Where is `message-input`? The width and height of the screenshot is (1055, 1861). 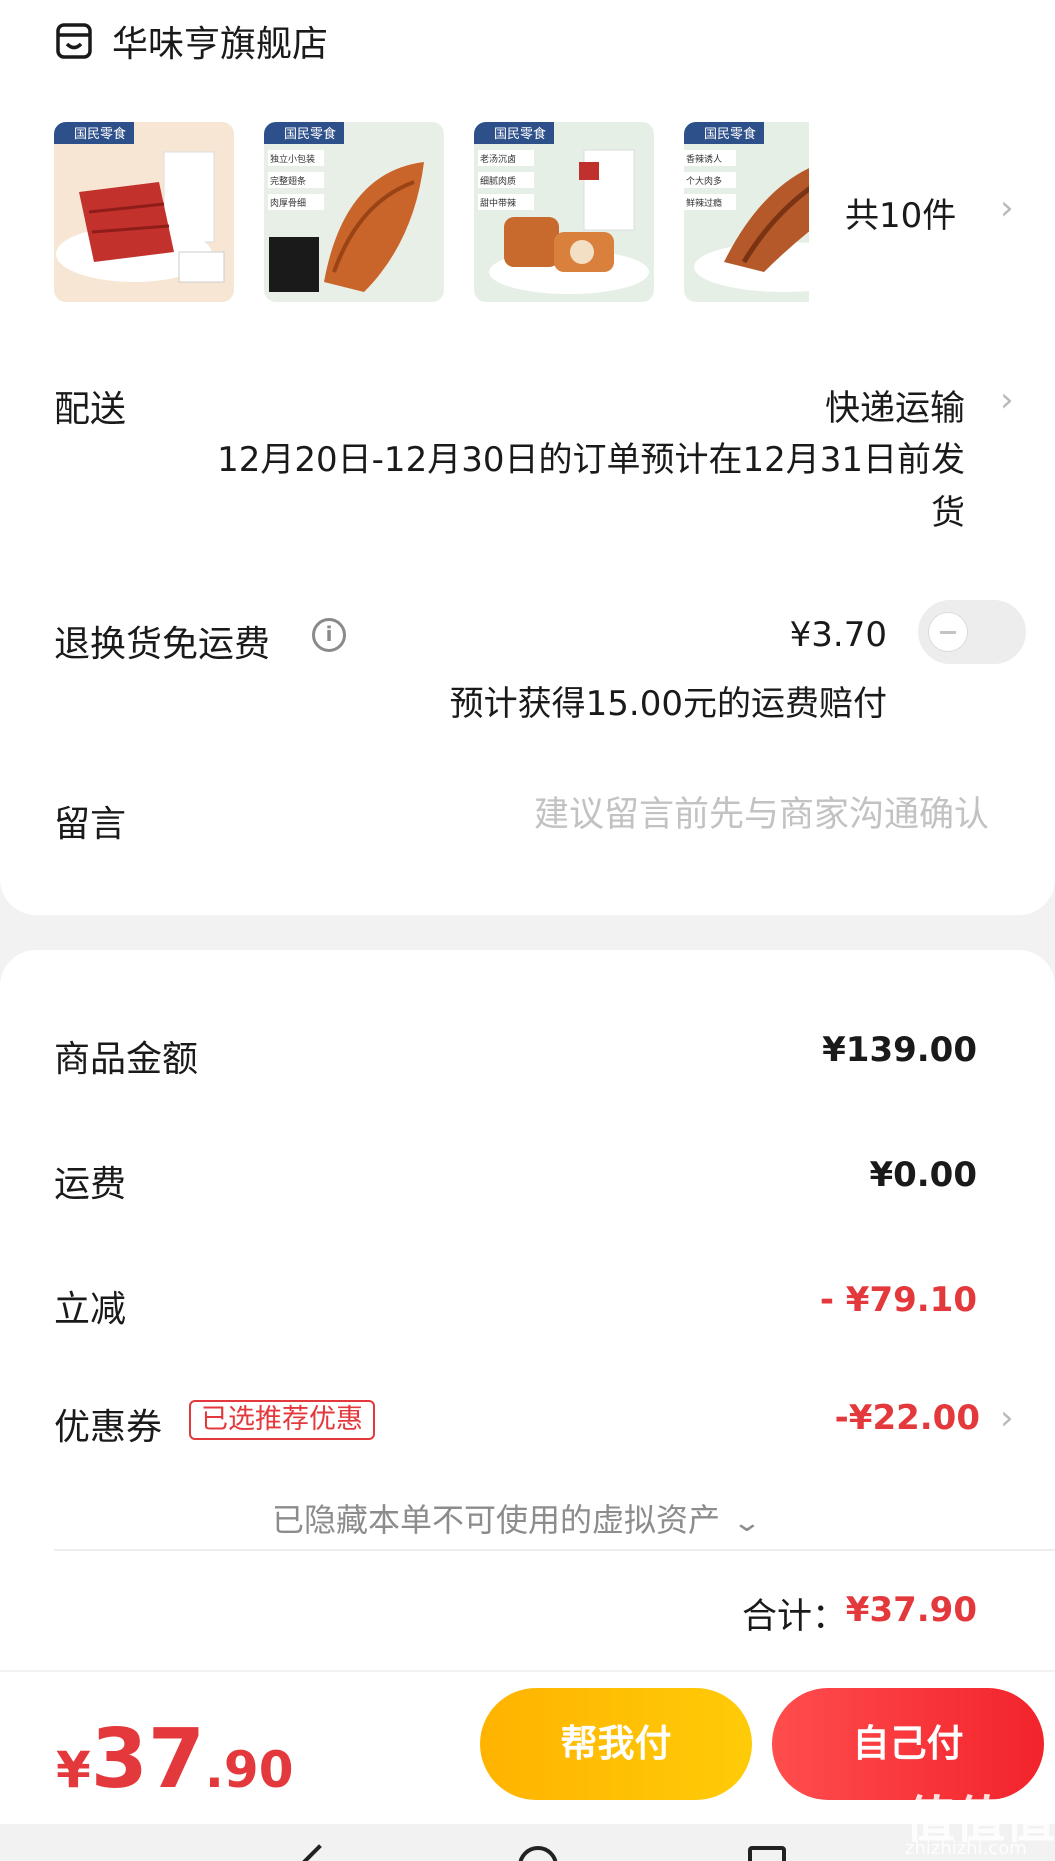
message-input is located at coordinates (709, 815).